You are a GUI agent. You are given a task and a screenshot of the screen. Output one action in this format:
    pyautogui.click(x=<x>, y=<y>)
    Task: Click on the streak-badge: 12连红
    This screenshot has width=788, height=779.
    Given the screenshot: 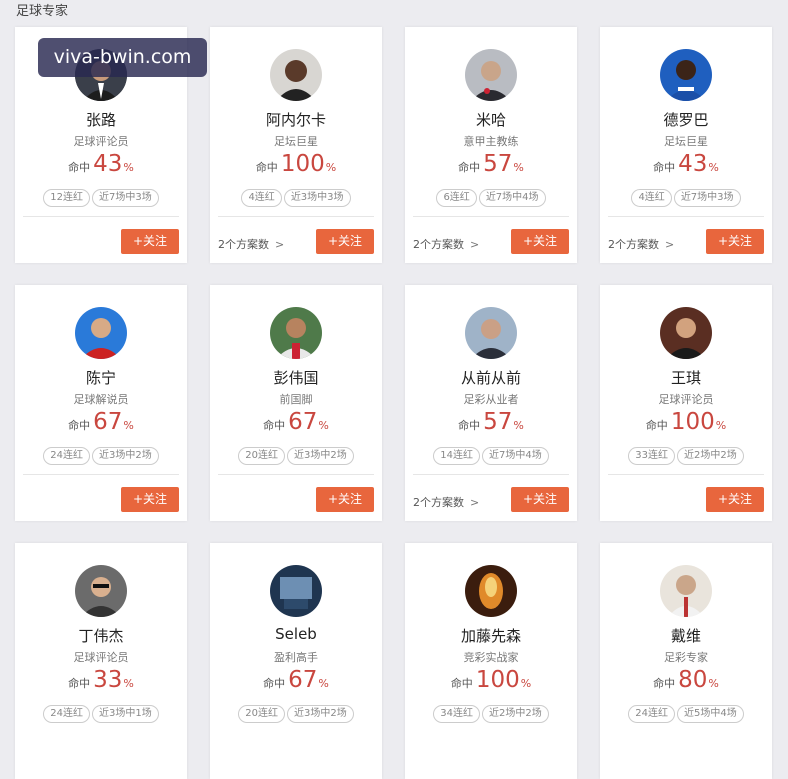 What is the action you would take?
    pyautogui.click(x=66, y=198)
    